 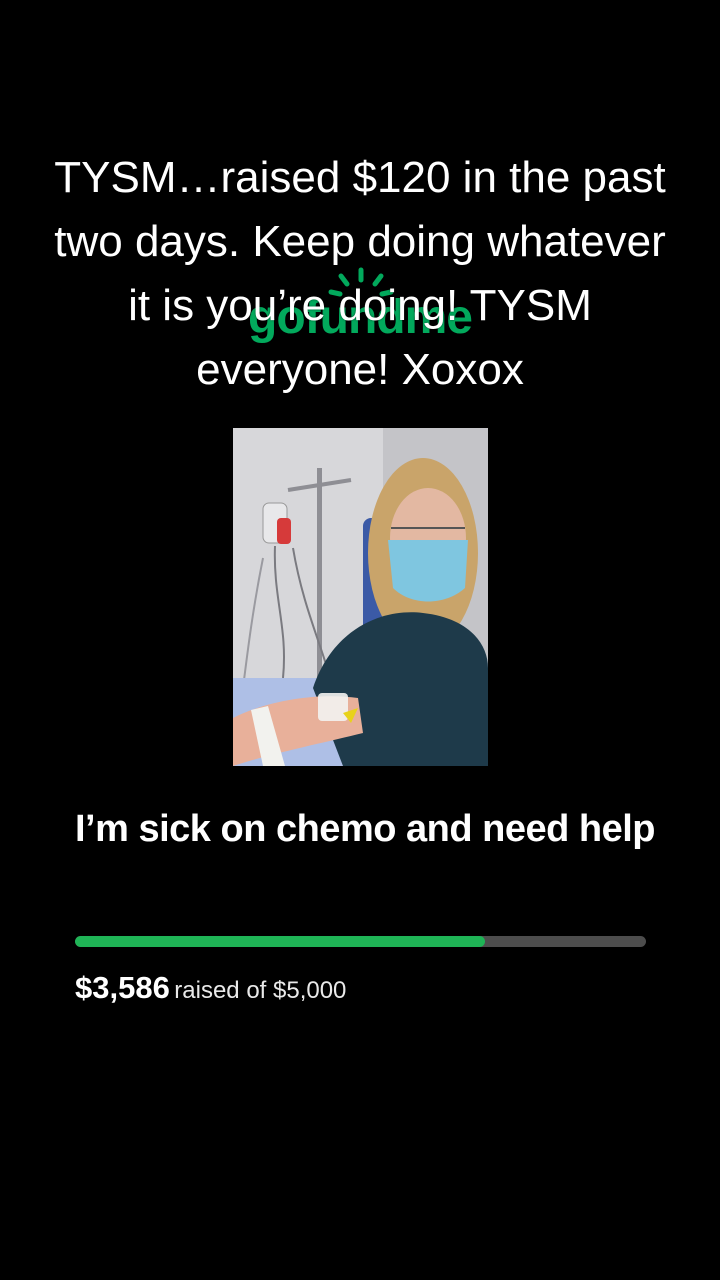 I want to click on raised-amount: $3,586, so click(x=122, y=987).